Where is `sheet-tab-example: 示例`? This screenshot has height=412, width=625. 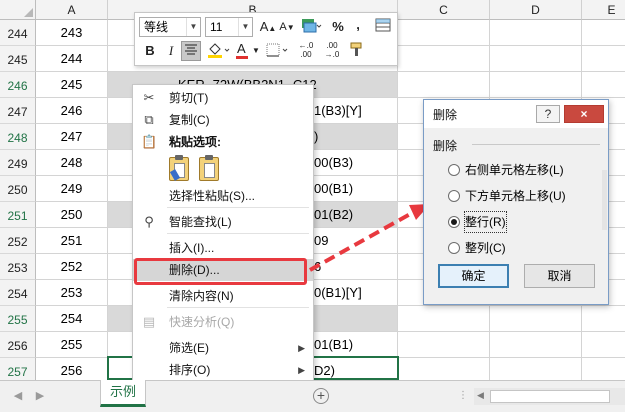 sheet-tab-example: 示例 is located at coordinates (123, 393).